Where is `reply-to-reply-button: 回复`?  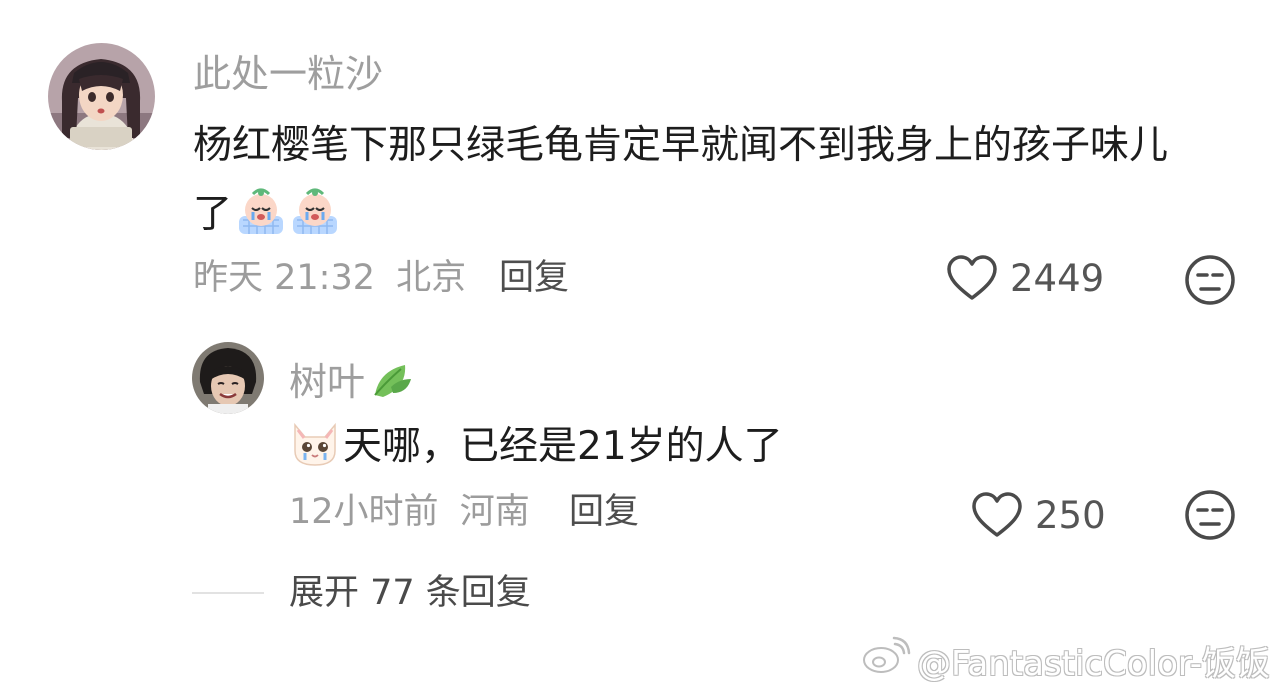 reply-to-reply-button: 回复 is located at coordinates (604, 512).